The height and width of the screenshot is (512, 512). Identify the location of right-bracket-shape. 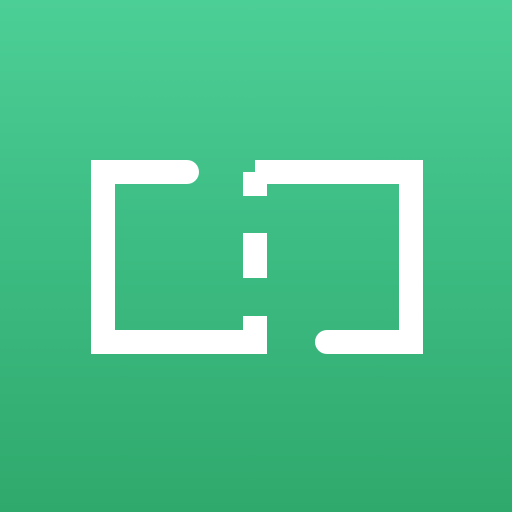
(339, 257).